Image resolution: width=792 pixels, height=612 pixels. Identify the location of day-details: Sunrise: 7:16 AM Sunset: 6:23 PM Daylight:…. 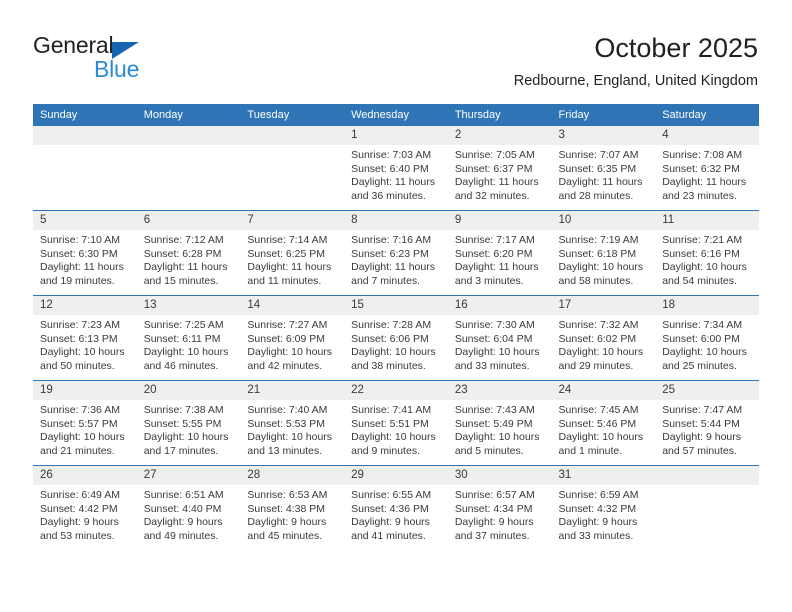
(396, 259).